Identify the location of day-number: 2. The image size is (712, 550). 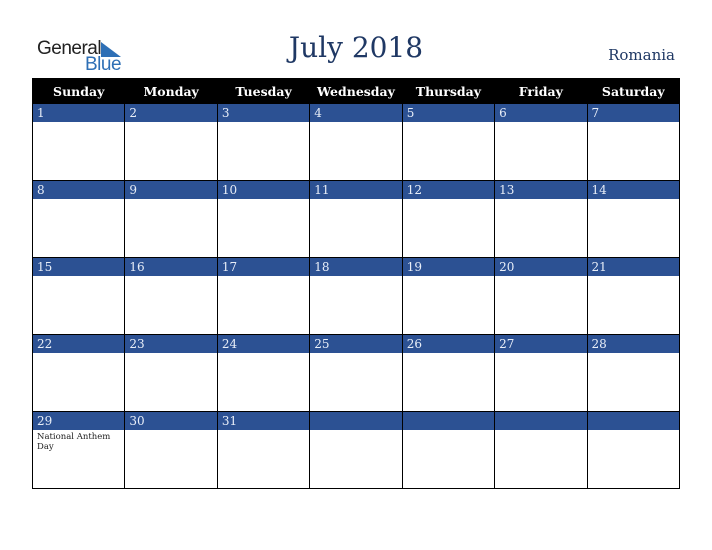
(171, 113).